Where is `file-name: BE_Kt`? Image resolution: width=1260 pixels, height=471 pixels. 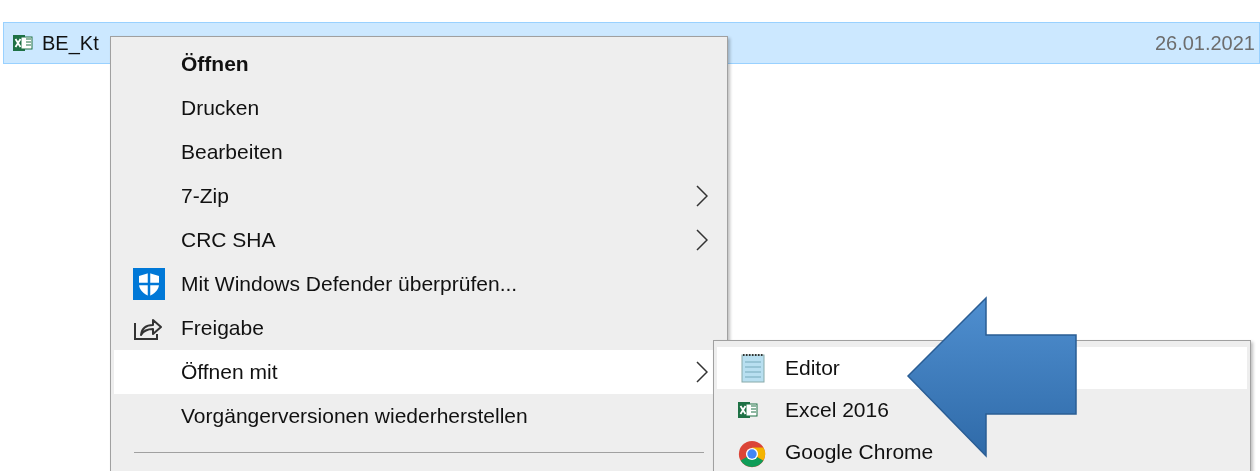 file-name: BE_Kt is located at coordinates (70, 43).